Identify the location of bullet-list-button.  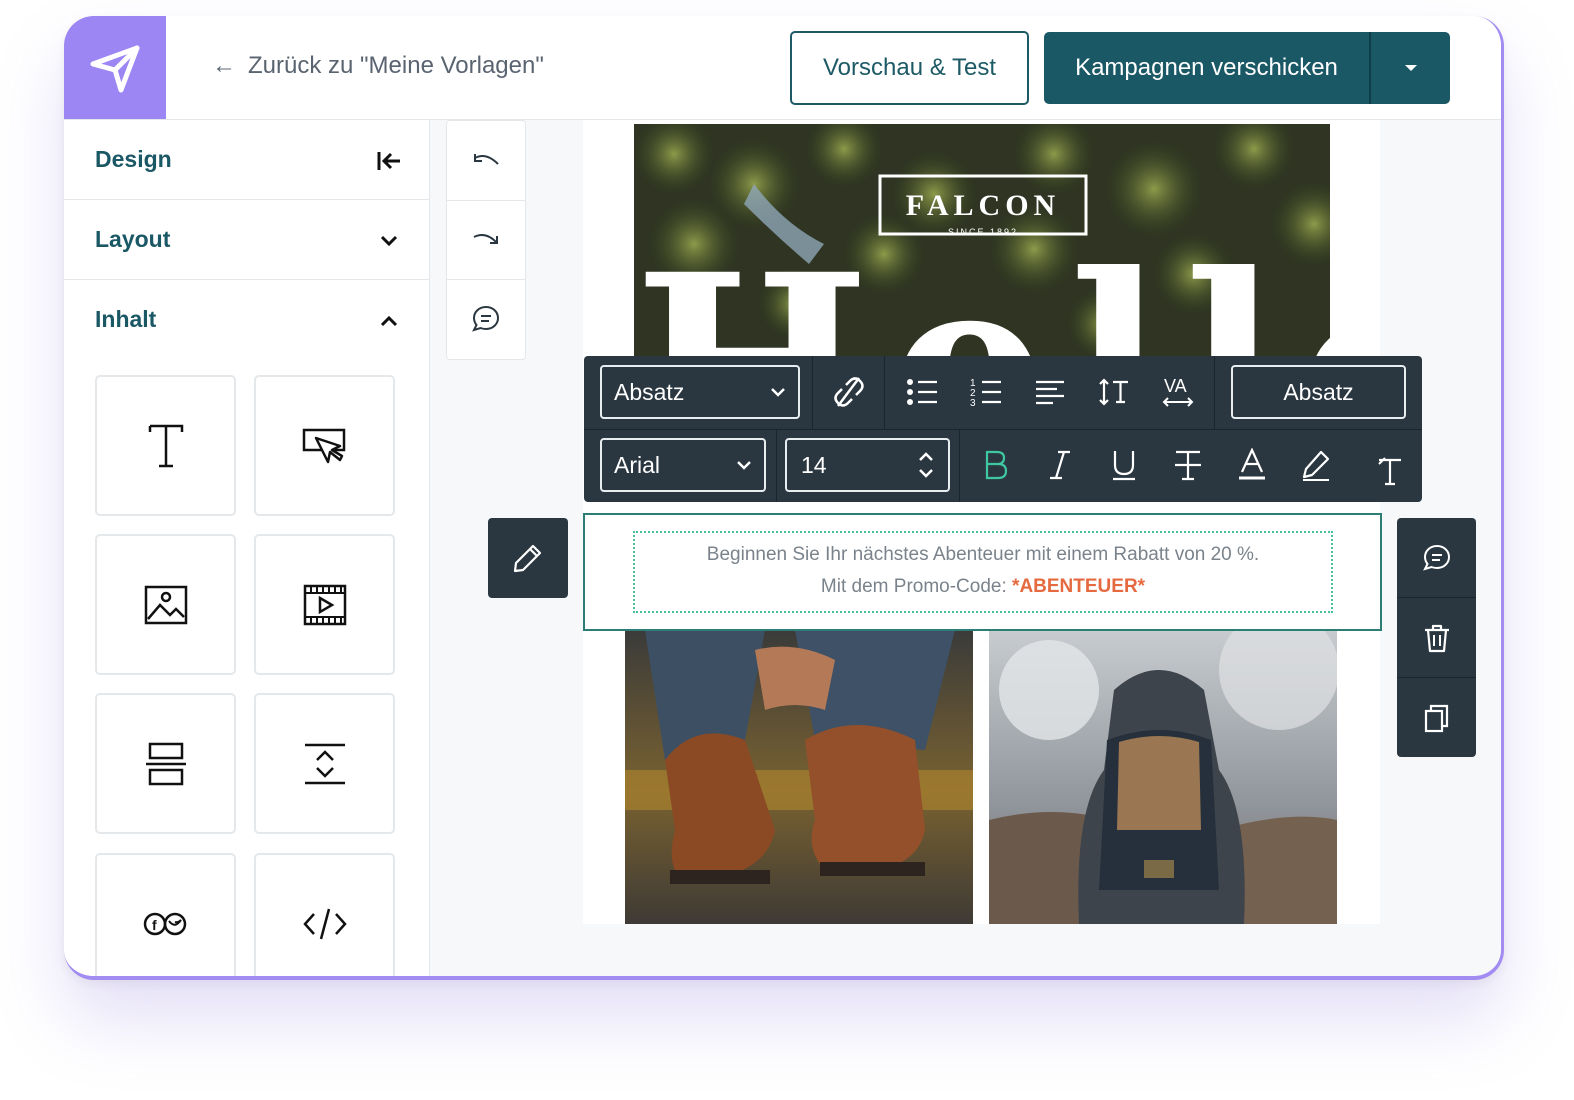
(922, 392).